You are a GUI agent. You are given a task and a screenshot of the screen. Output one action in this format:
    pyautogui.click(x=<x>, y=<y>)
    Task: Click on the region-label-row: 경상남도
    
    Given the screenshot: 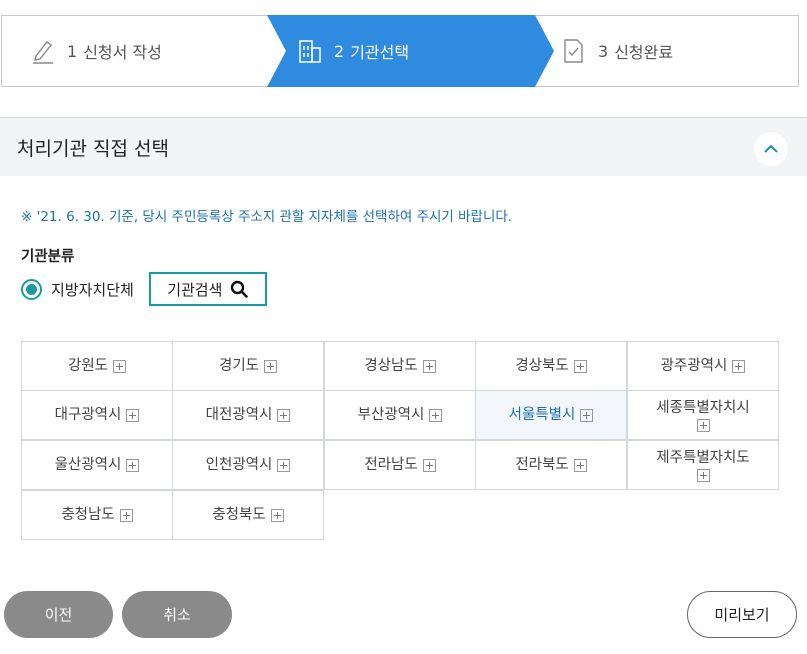 What is the action you would take?
    pyautogui.click(x=400, y=366)
    